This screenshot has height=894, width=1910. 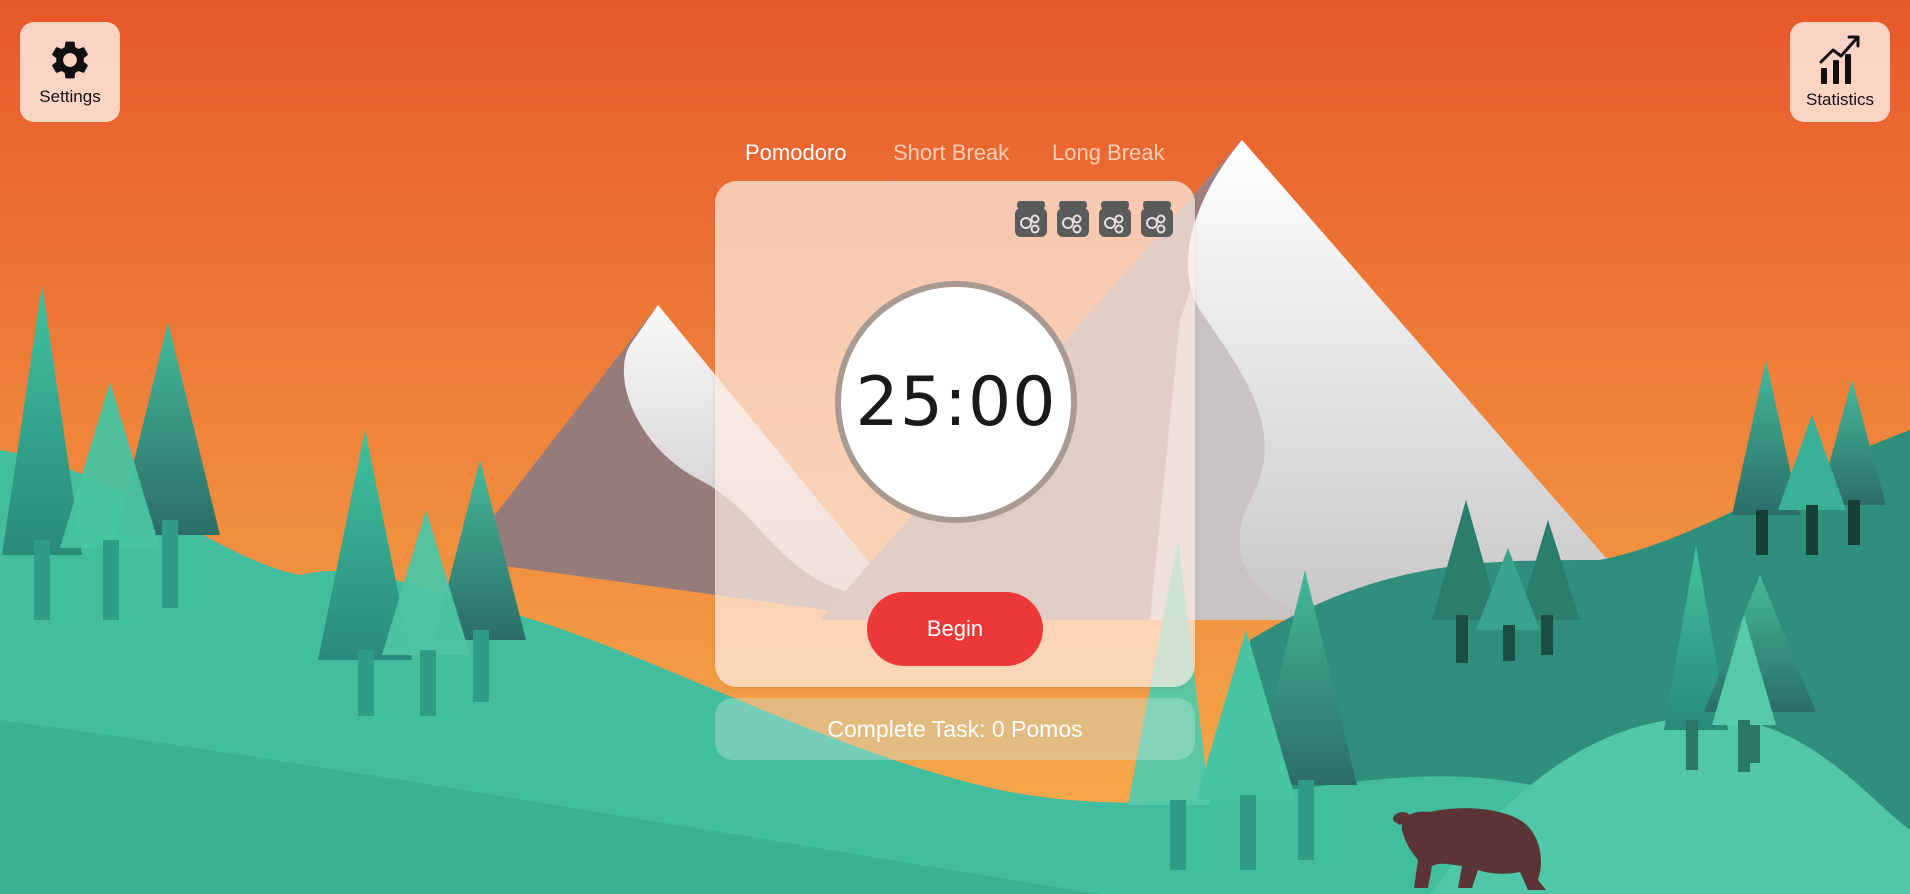 I want to click on settings-button: Settings, so click(x=70, y=72).